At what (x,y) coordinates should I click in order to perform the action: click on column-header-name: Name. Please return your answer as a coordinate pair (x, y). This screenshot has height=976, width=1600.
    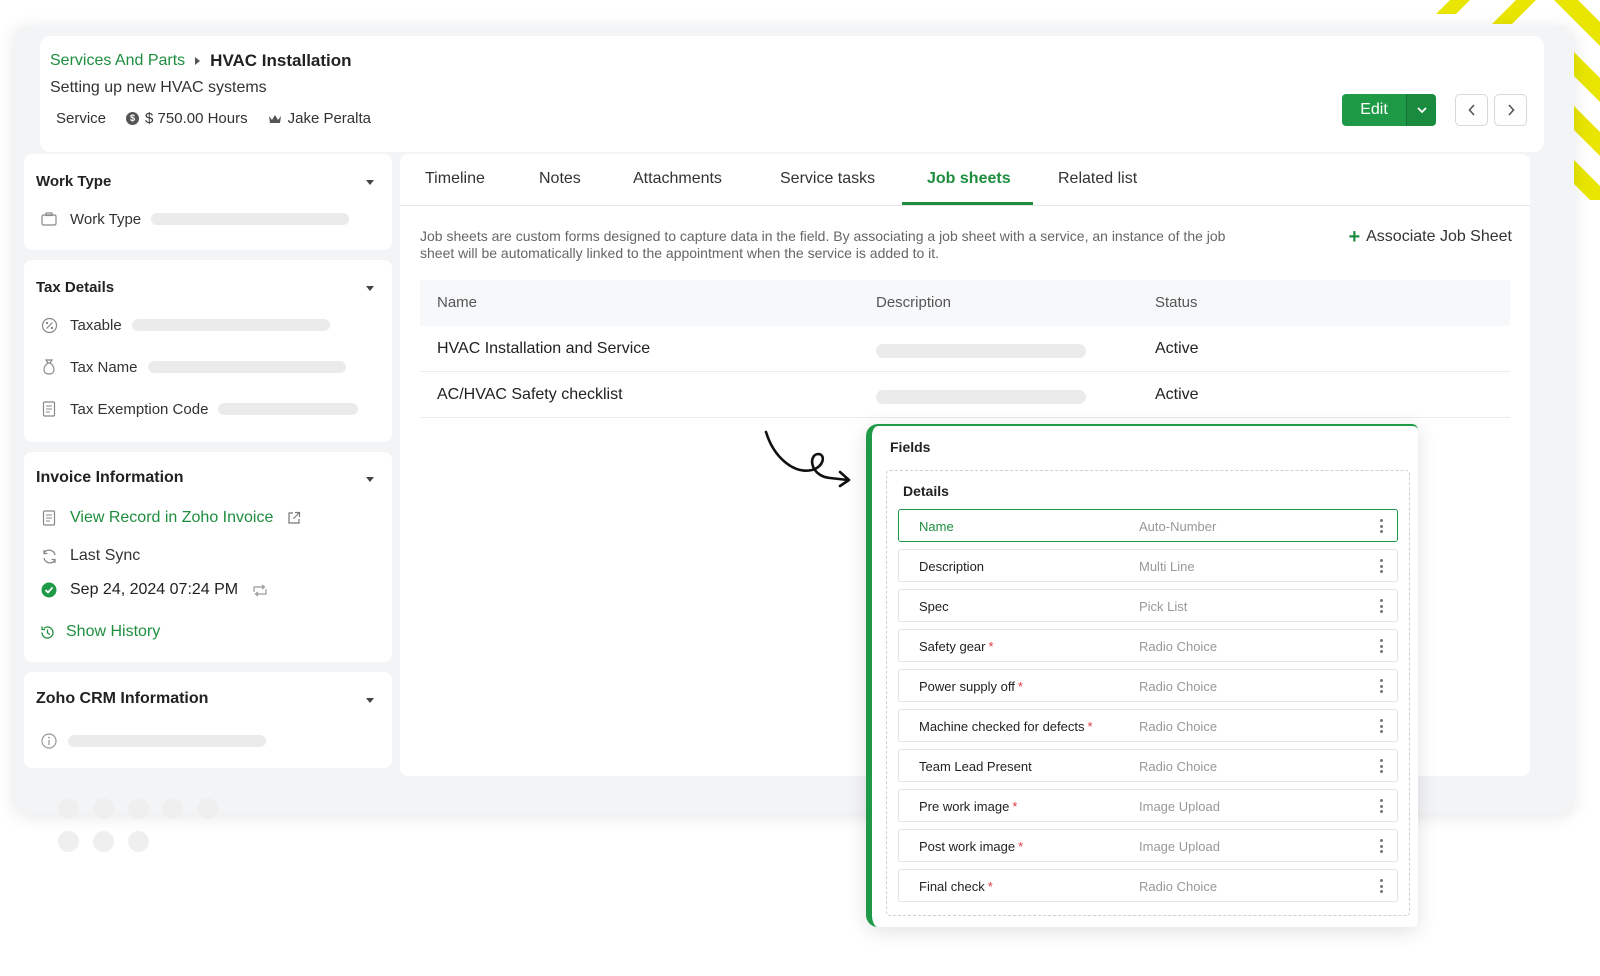
    Looking at the image, I should click on (457, 302).